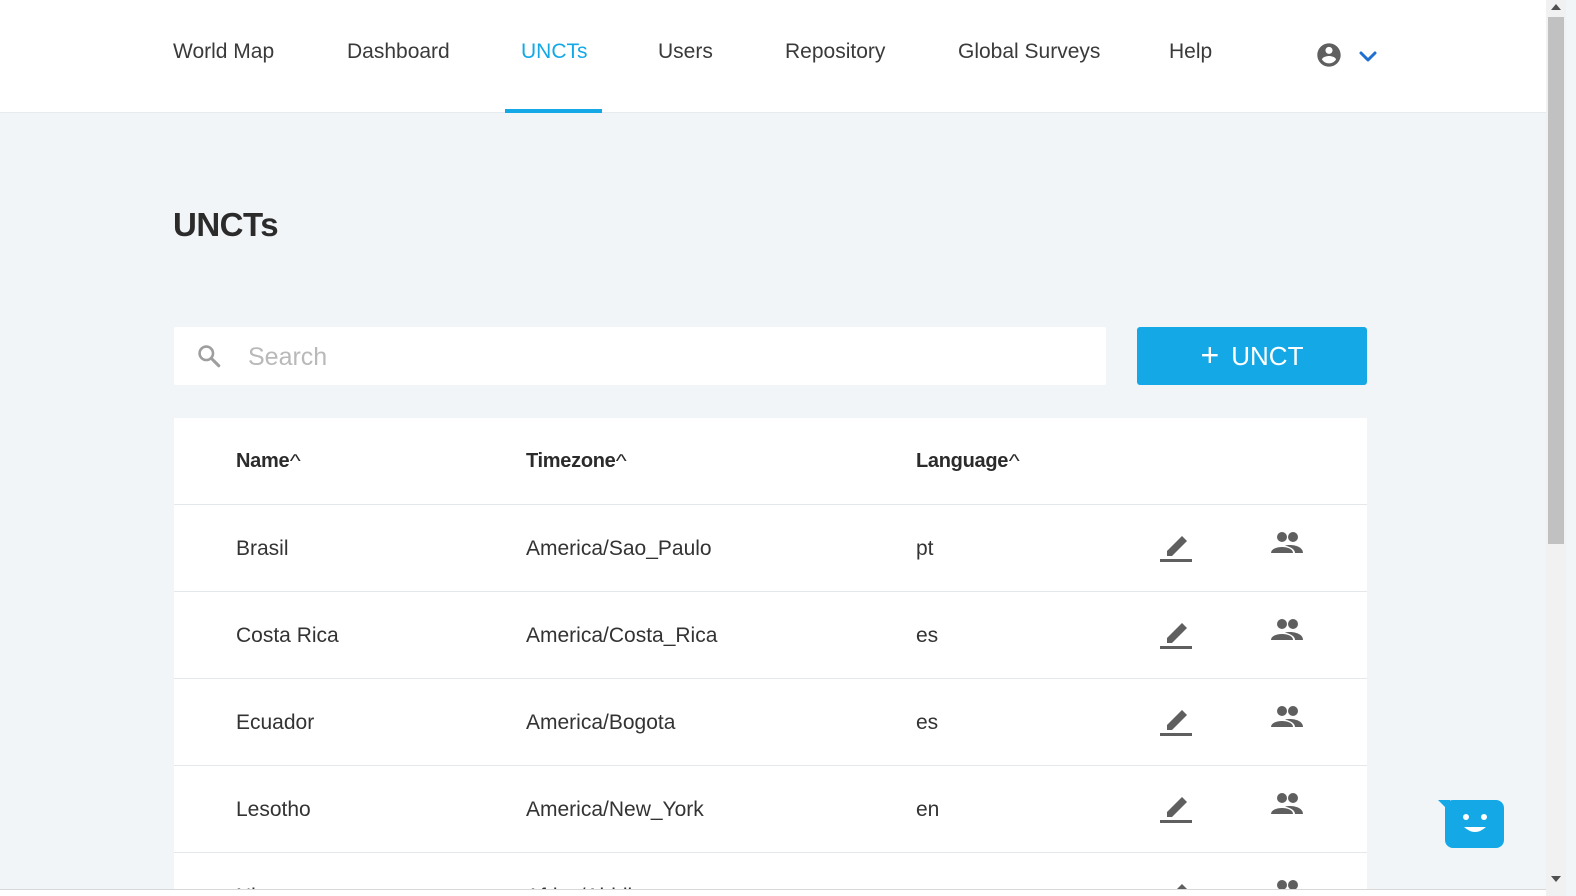  I want to click on table-row: Costa Rica America/Costa_Rica es, so click(770, 635).